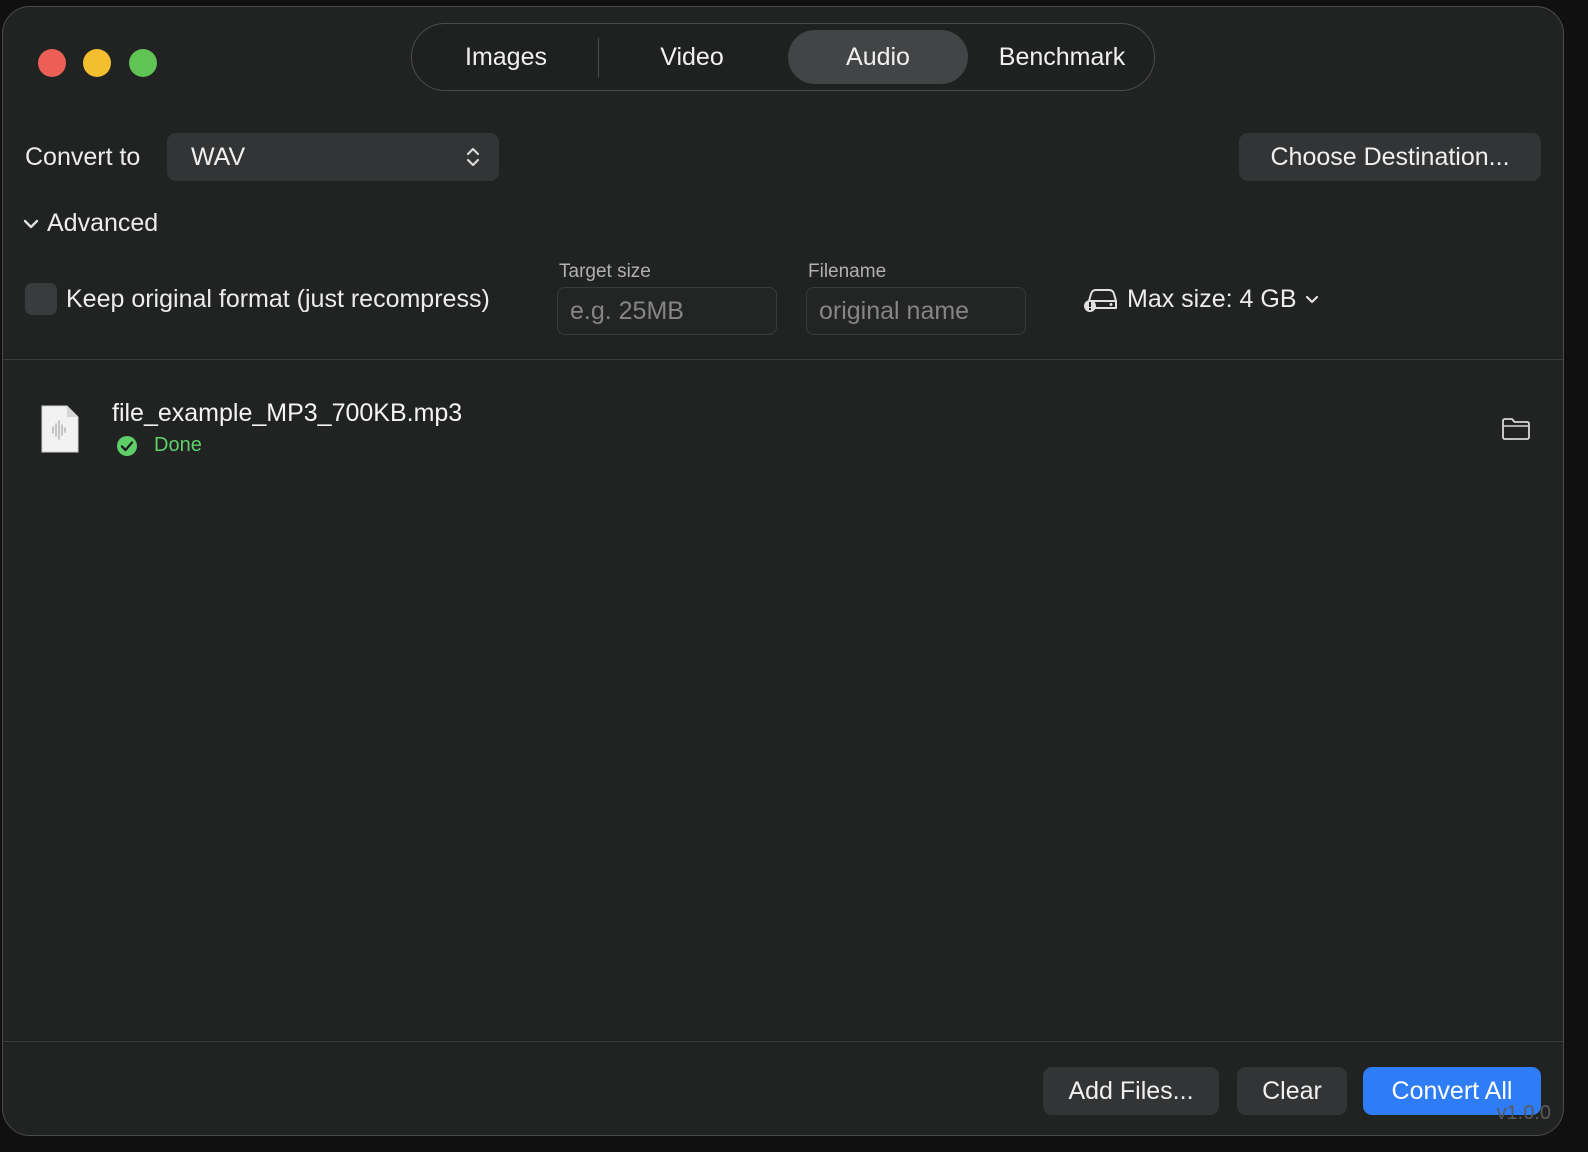  What do you see at coordinates (1523, 1113) in the screenshot?
I see `version-label: v1.0.0` at bounding box center [1523, 1113].